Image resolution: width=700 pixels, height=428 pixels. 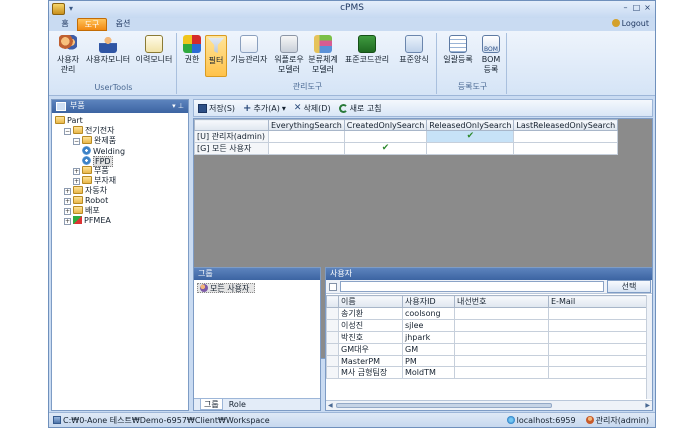 I want to click on user-table-row: GM대우 GM, so click(x=486, y=349).